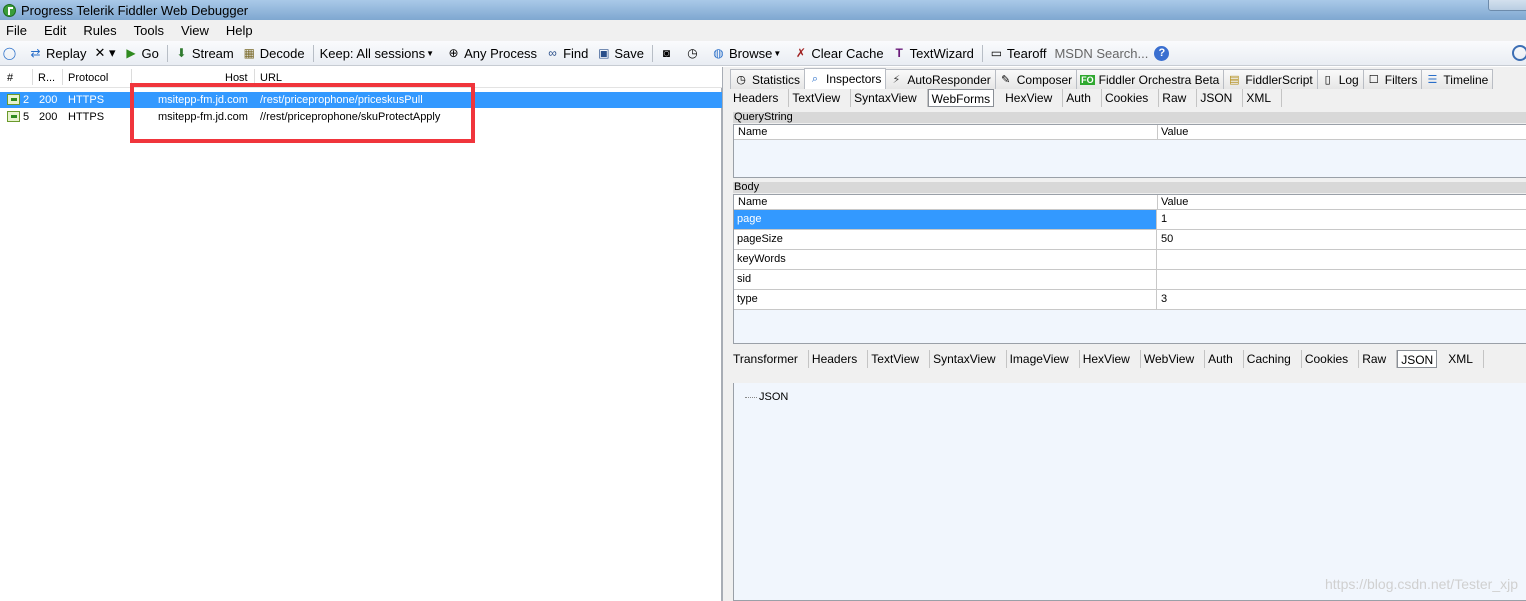  Describe the element at coordinates (1421, 584) in the screenshot. I see `watermark: https://blog.csdn.net/Tester_xjp` at that location.